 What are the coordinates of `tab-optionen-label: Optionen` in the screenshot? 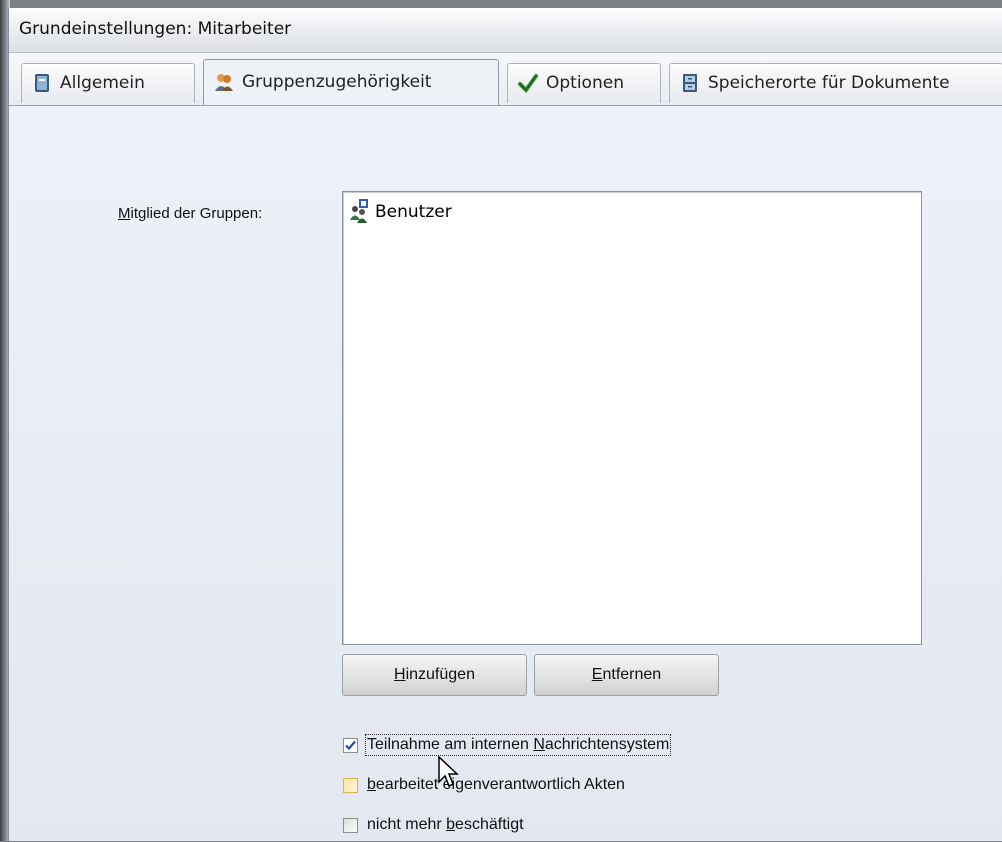 It's located at (585, 83).